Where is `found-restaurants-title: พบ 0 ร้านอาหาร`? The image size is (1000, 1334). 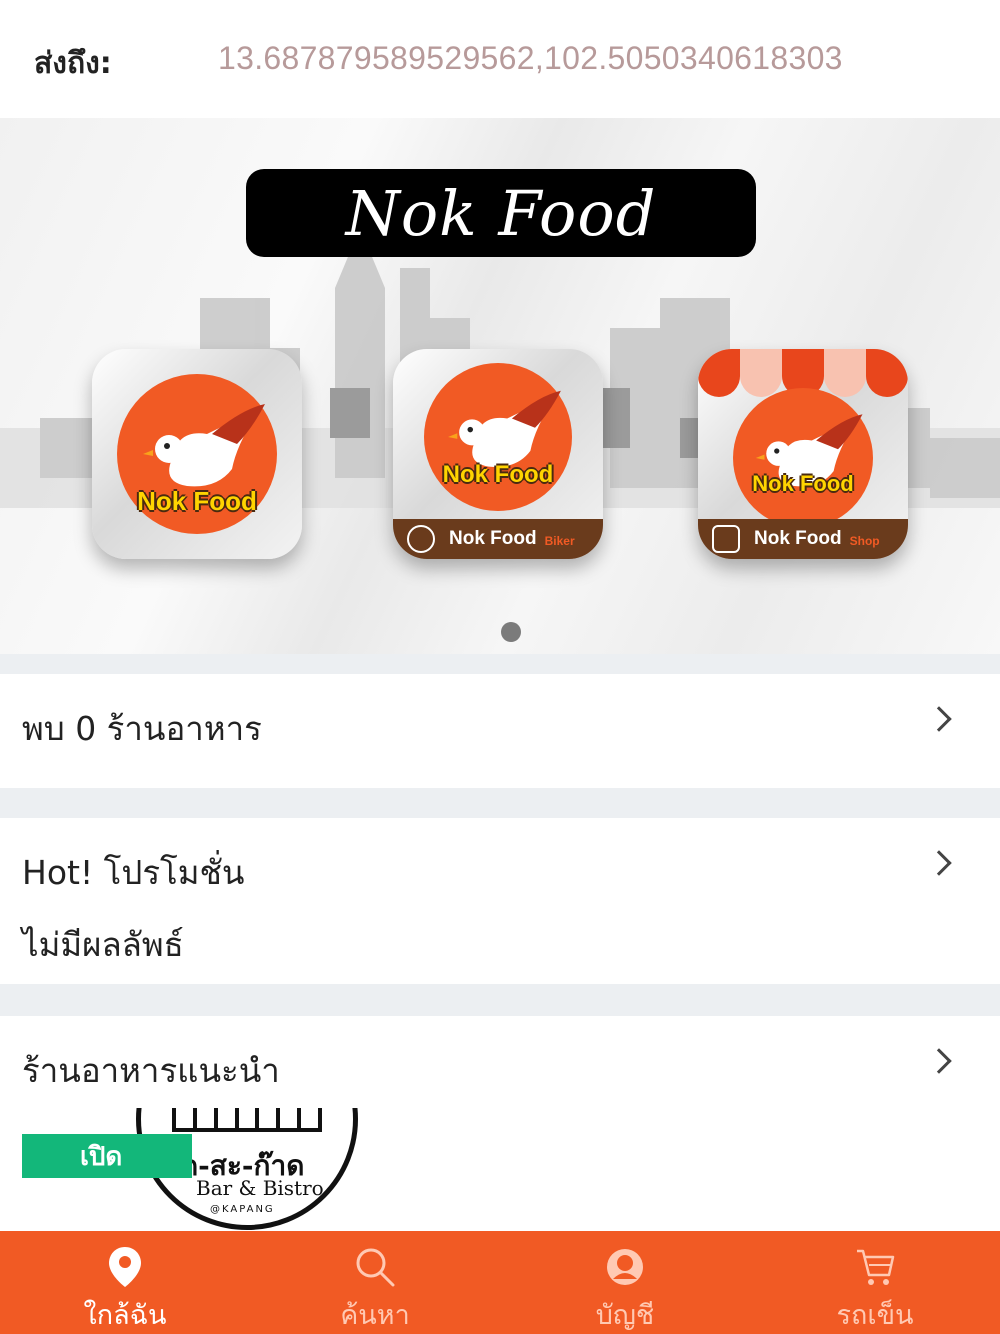
found-restaurants-title: พบ 0 ร้านอาหาร is located at coordinates (142, 728).